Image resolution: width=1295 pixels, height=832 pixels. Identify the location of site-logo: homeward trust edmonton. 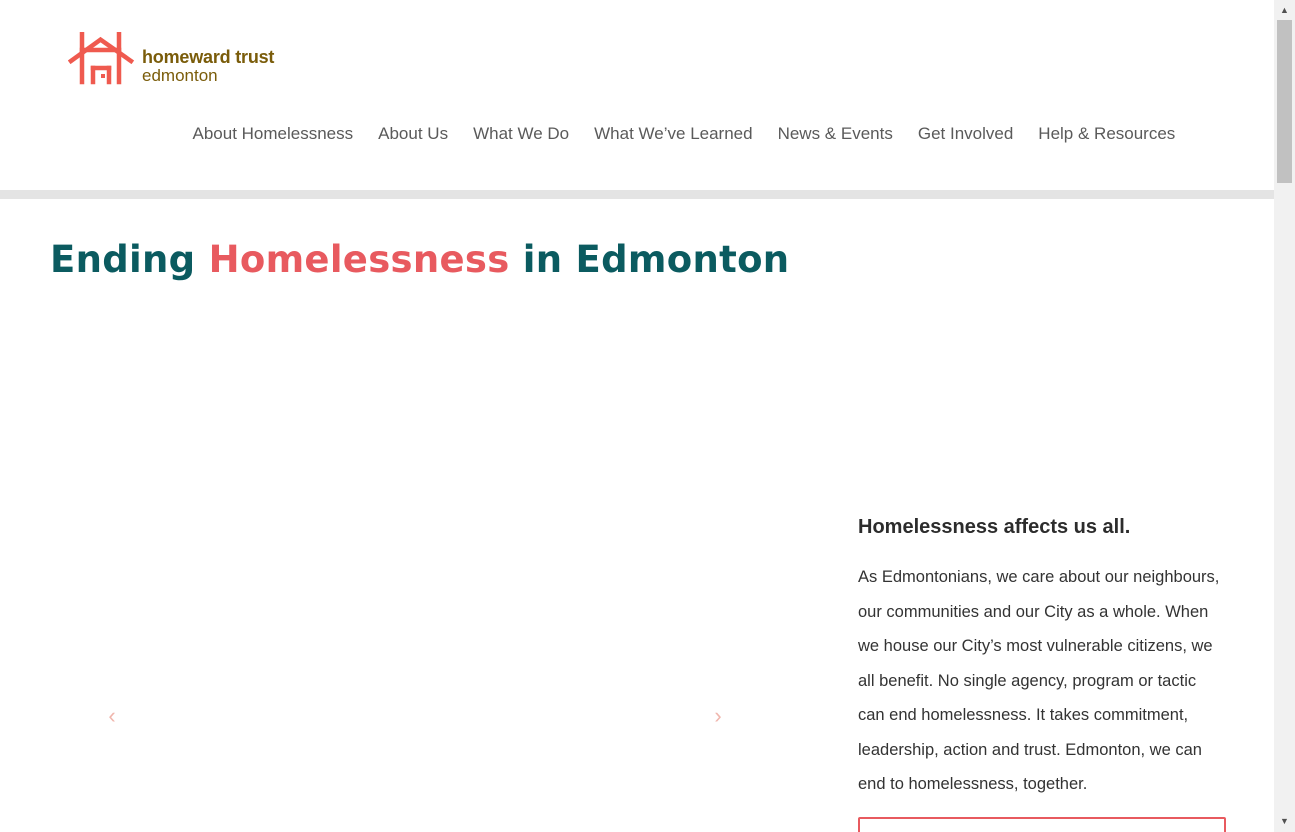
(183, 60).